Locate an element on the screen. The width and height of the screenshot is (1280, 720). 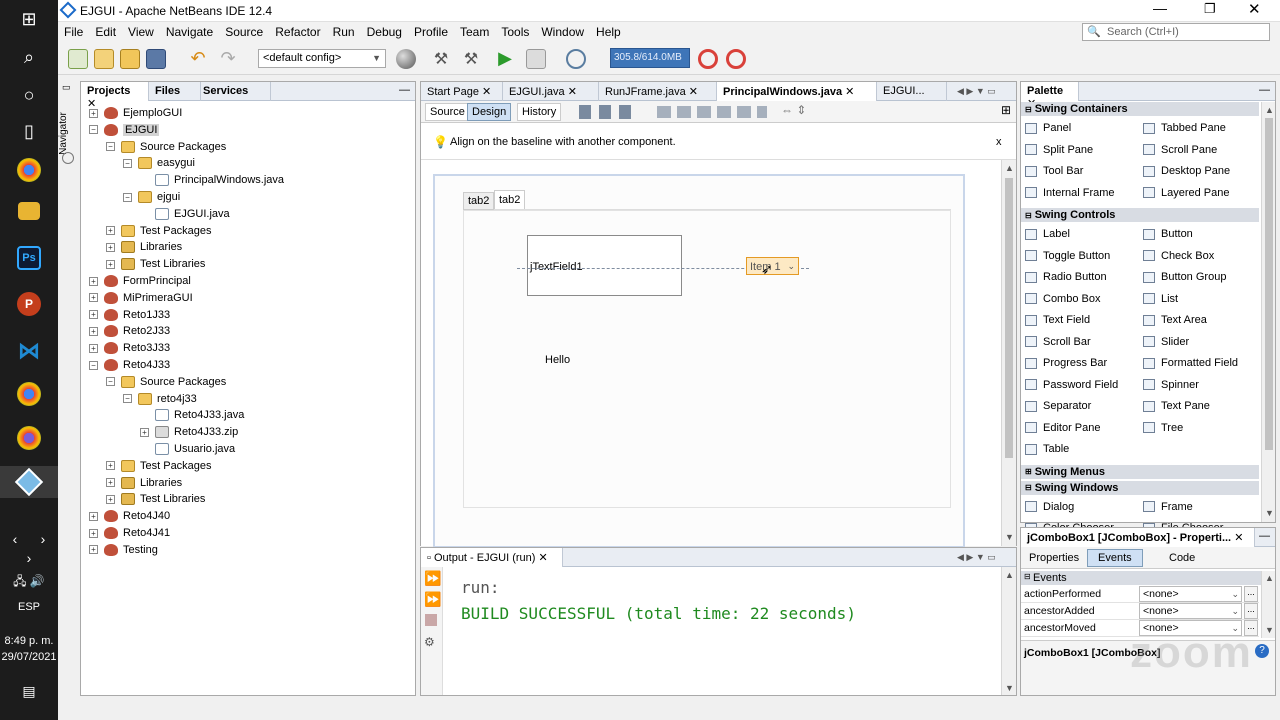
tab-palette: Palette ✕ is located at coordinates (1050, 96).